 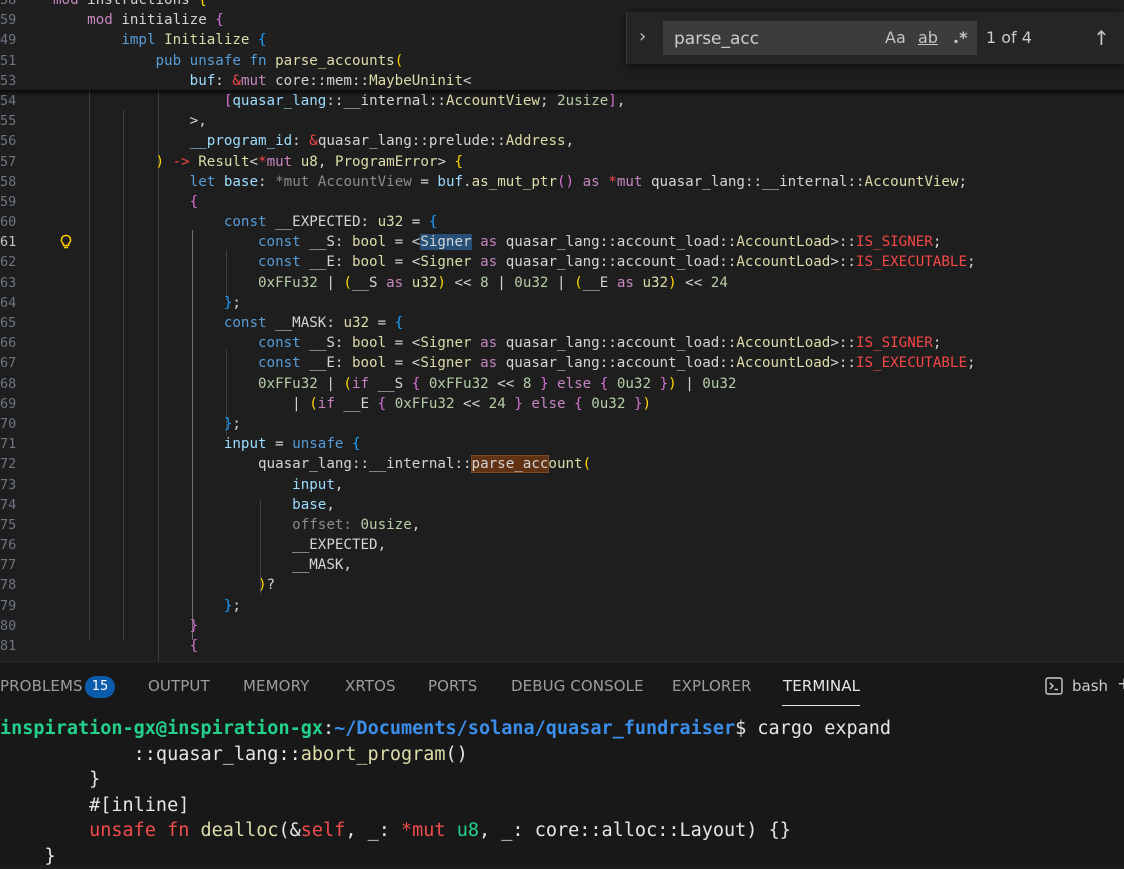 I want to click on terminal-icon, so click(x=1054, y=686).